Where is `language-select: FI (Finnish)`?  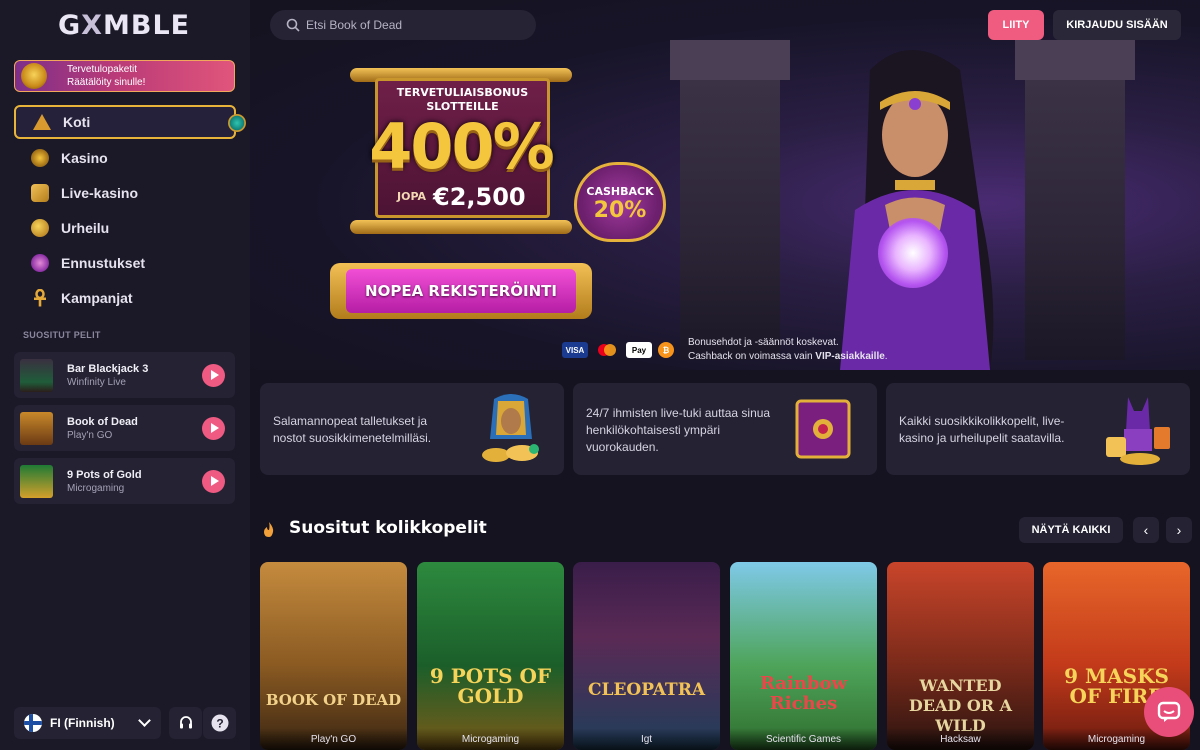
language-select: FI (Finnish) is located at coordinates (87, 723).